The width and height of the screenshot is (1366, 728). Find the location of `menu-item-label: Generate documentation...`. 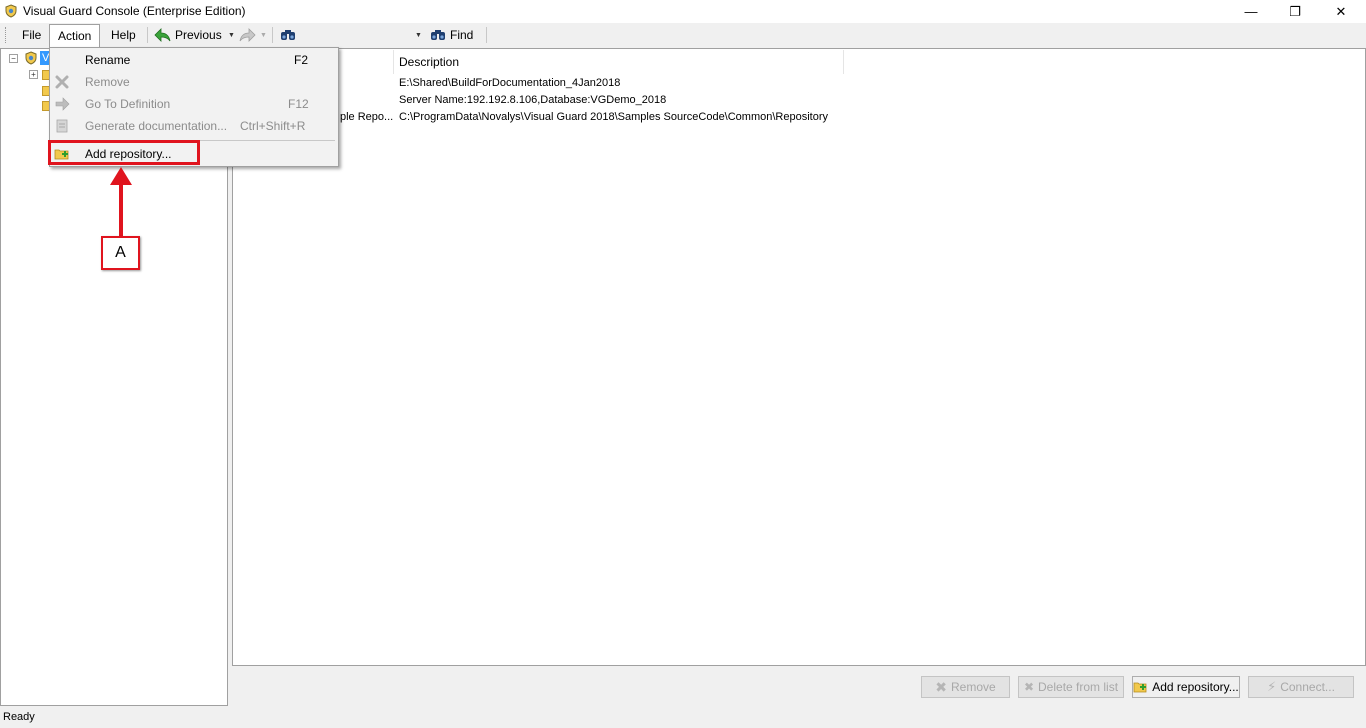

menu-item-label: Generate documentation... is located at coordinates (156, 126).